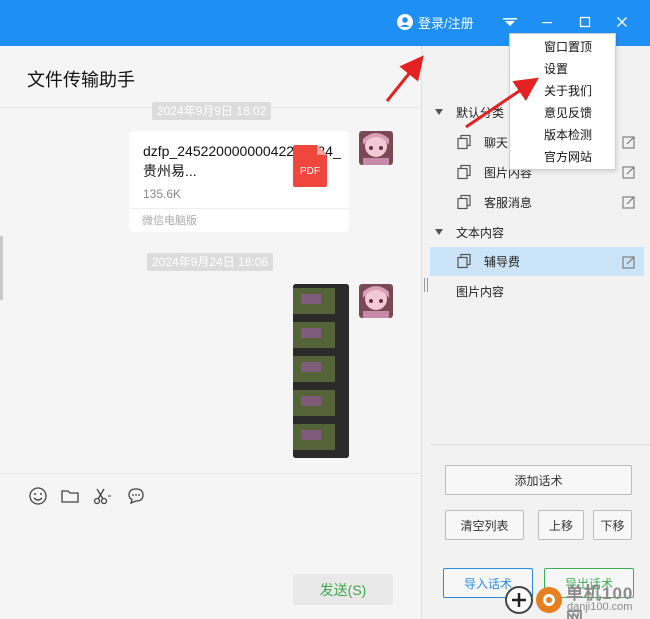  Describe the element at coordinates (480, 232) in the screenshot. I see `tree-group-label: 文本内容` at that location.